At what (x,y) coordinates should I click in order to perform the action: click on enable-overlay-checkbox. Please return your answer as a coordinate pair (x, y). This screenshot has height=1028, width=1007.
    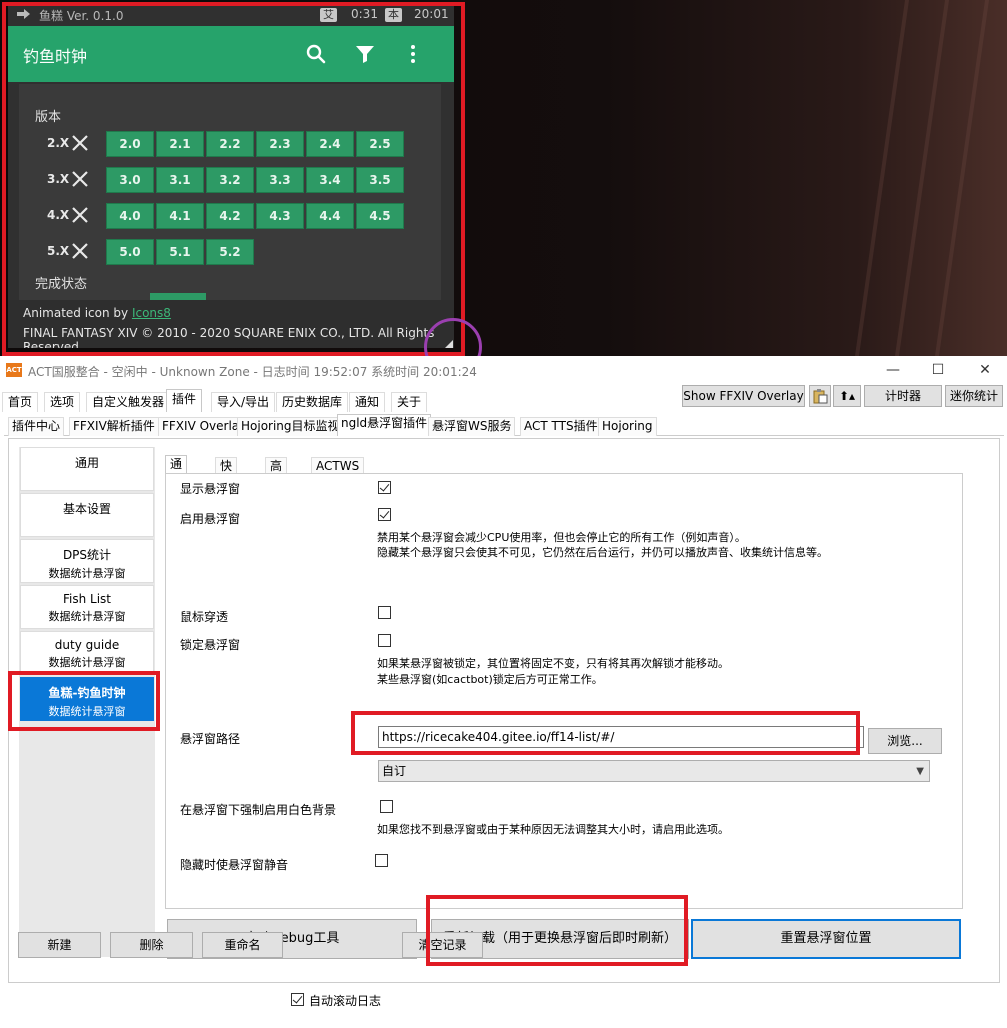
    Looking at the image, I should click on (384, 514).